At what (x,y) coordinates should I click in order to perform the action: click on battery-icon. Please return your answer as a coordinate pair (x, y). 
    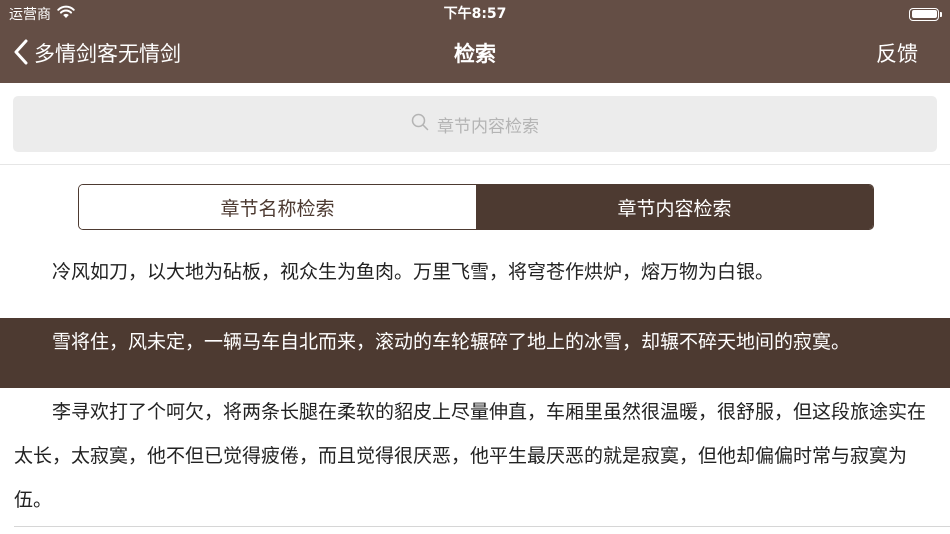
    Looking at the image, I should click on (925, 14).